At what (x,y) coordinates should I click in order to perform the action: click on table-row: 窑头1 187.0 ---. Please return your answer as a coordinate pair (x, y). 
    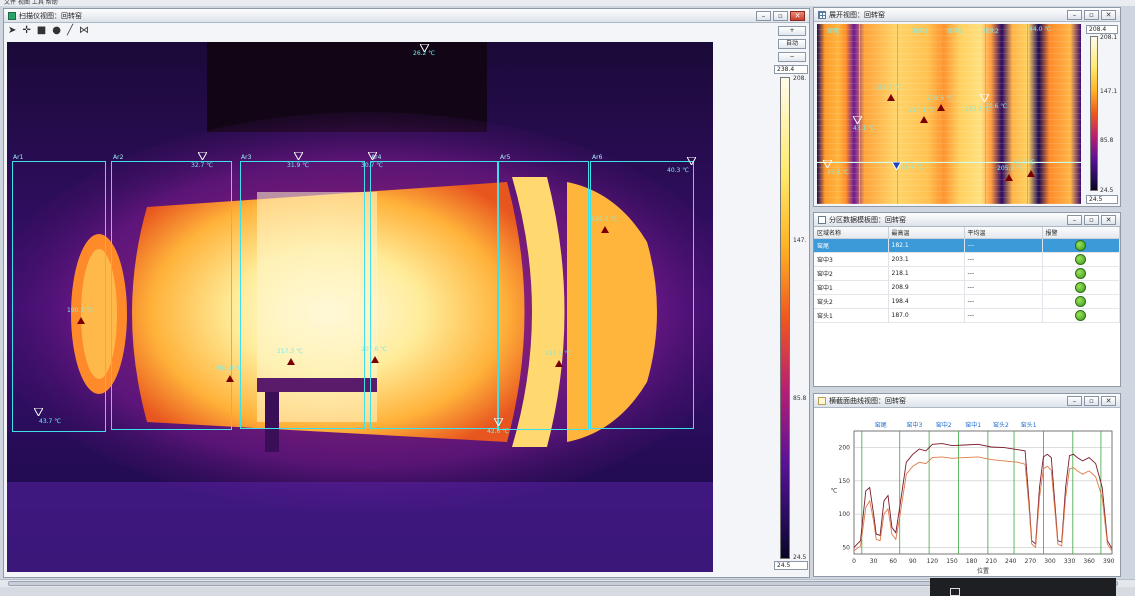
    Looking at the image, I should click on (967, 315).